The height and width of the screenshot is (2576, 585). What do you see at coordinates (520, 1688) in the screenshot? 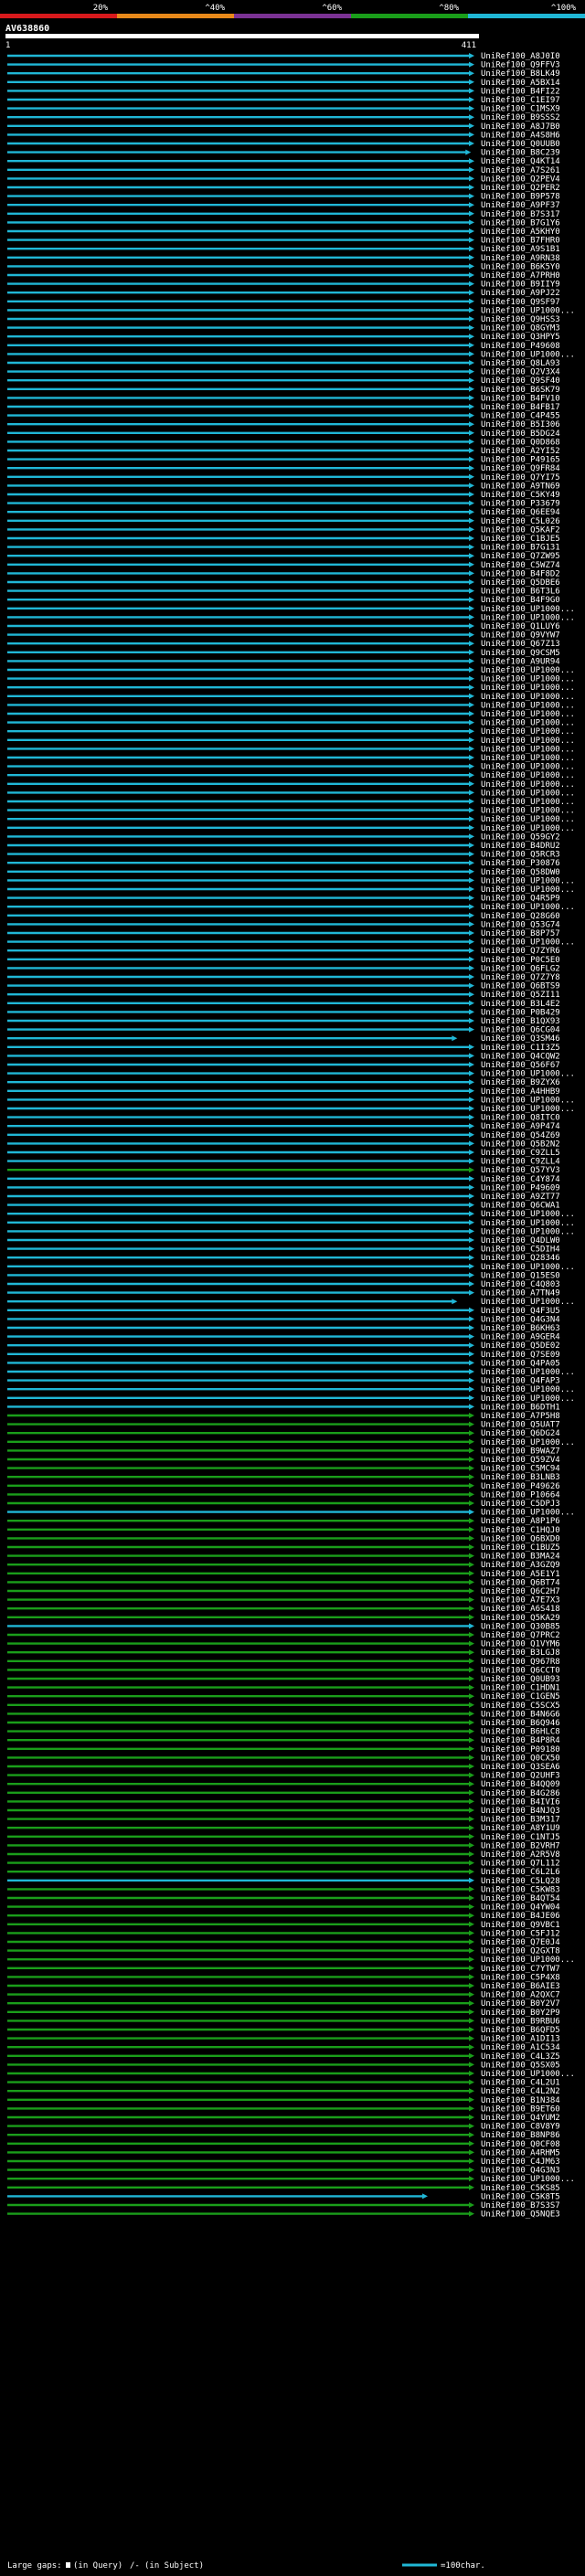
I see `hit-label: UniRef100_C1HDN1` at bounding box center [520, 1688].